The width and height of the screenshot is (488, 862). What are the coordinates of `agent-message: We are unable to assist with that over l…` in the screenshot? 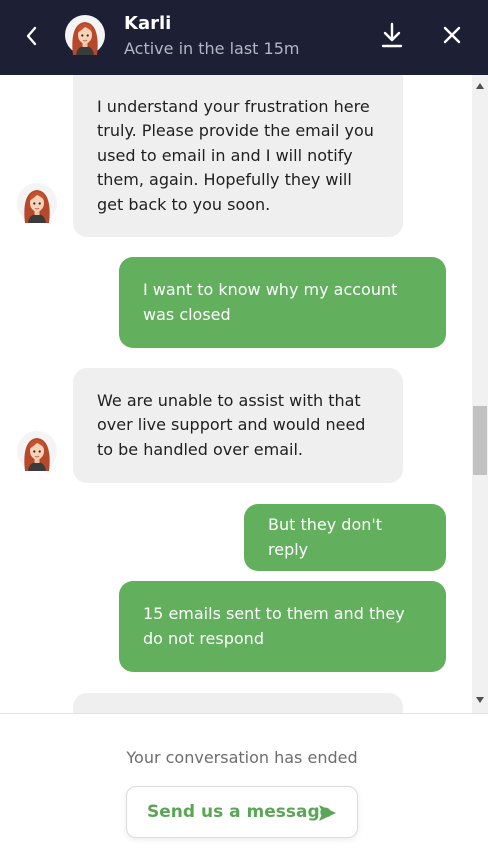 It's located at (238, 425).